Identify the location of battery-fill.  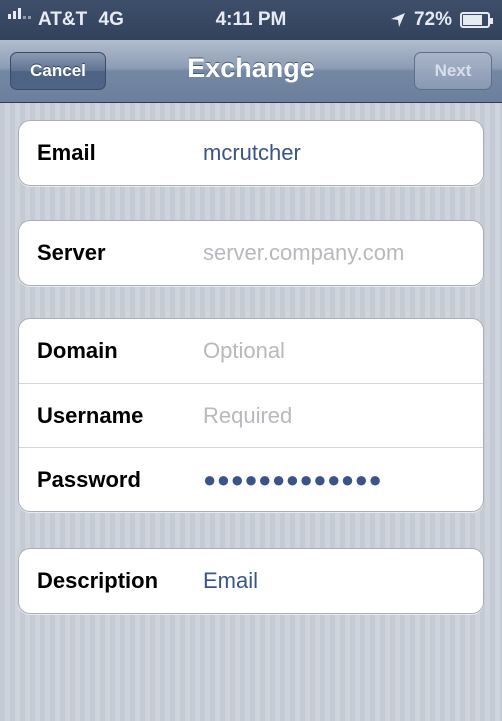
(472, 20).